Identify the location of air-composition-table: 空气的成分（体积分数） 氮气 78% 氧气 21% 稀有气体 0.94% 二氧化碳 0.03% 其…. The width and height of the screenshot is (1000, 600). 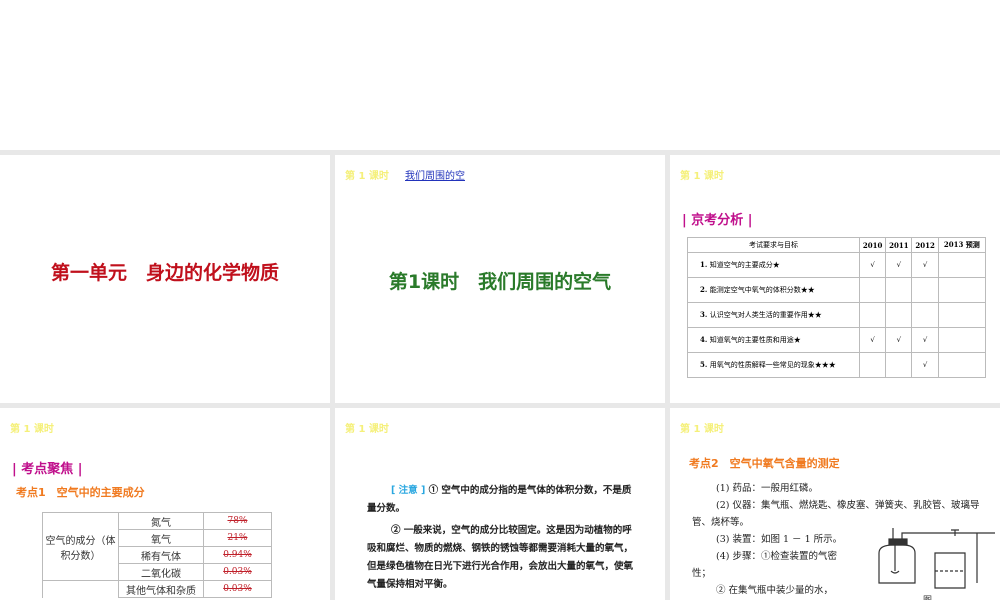
(157, 555).